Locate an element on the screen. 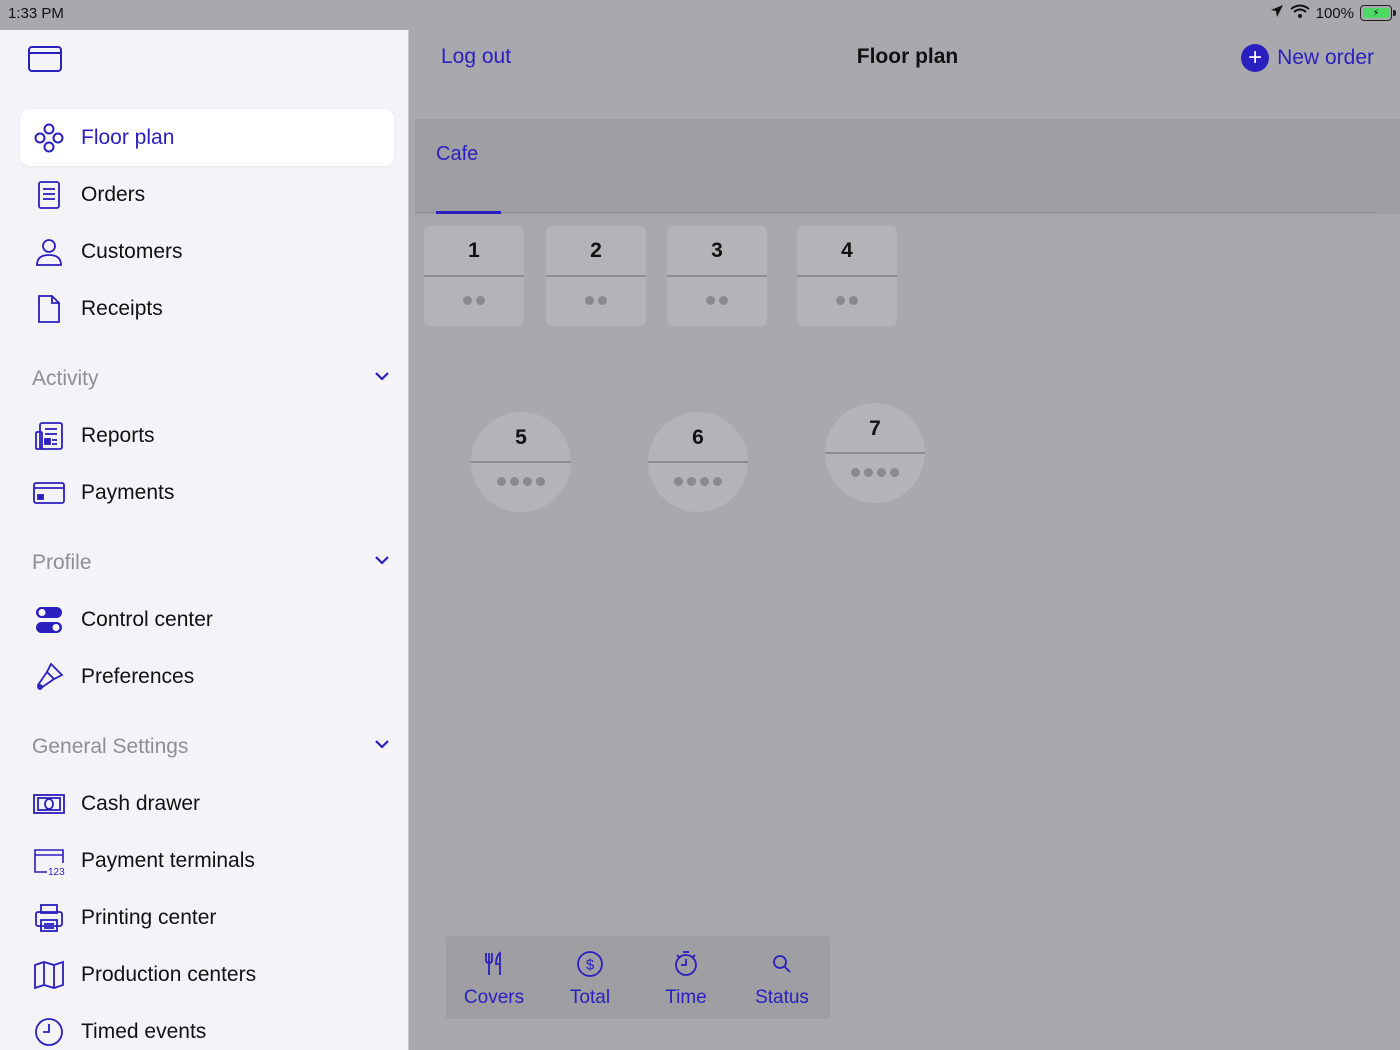  payment-terminals-icon: 123 is located at coordinates (49, 861).